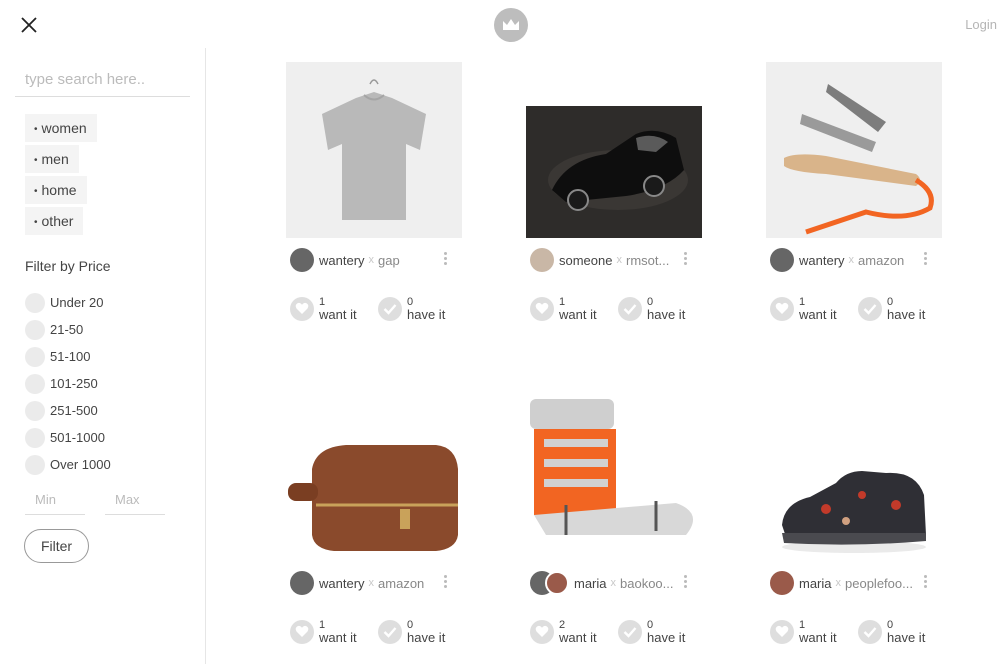 This screenshot has width=1007, height=664. What do you see at coordinates (563, 631) in the screenshot?
I see `want-it-button: 2 want it` at bounding box center [563, 631].